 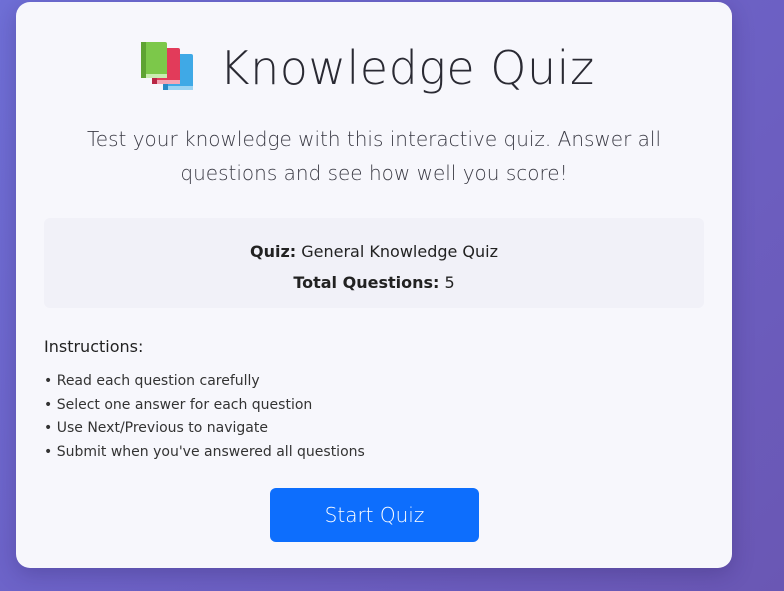 What do you see at coordinates (366, 282) in the screenshot?
I see `total-questions-label: Total Questions:` at bounding box center [366, 282].